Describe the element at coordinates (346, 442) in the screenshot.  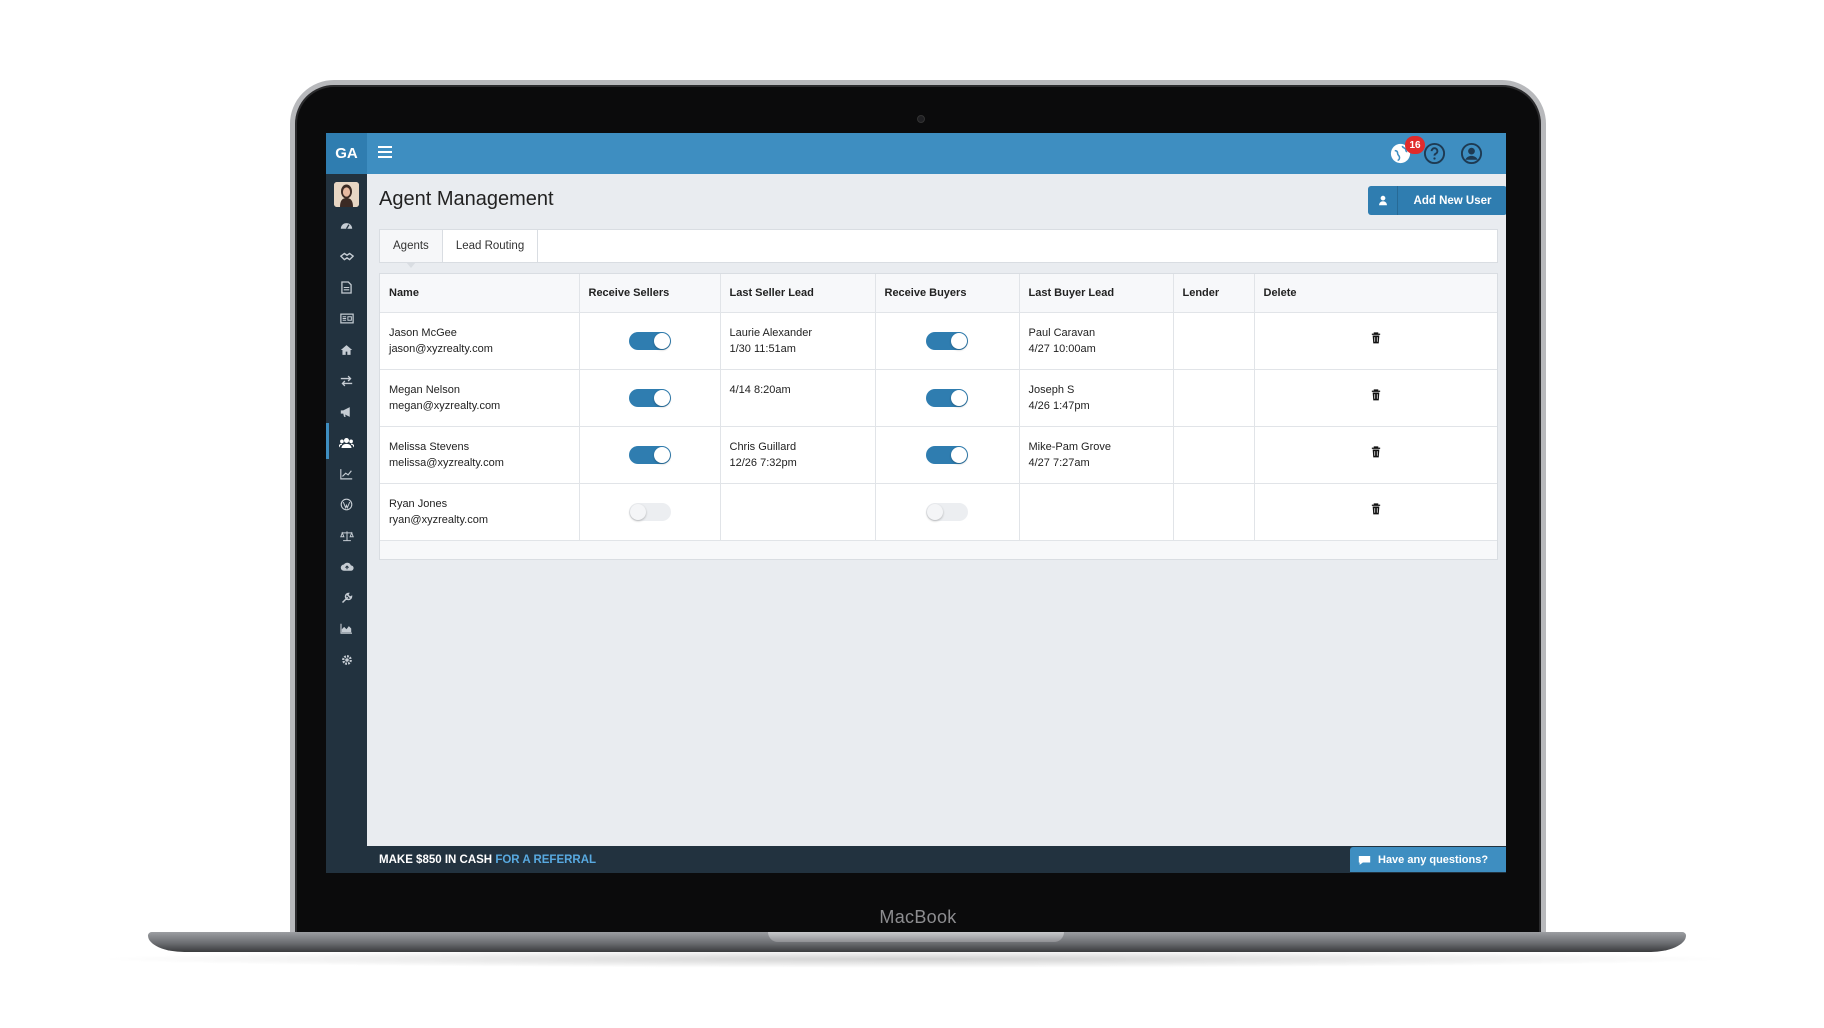
I see `users-icon` at that location.